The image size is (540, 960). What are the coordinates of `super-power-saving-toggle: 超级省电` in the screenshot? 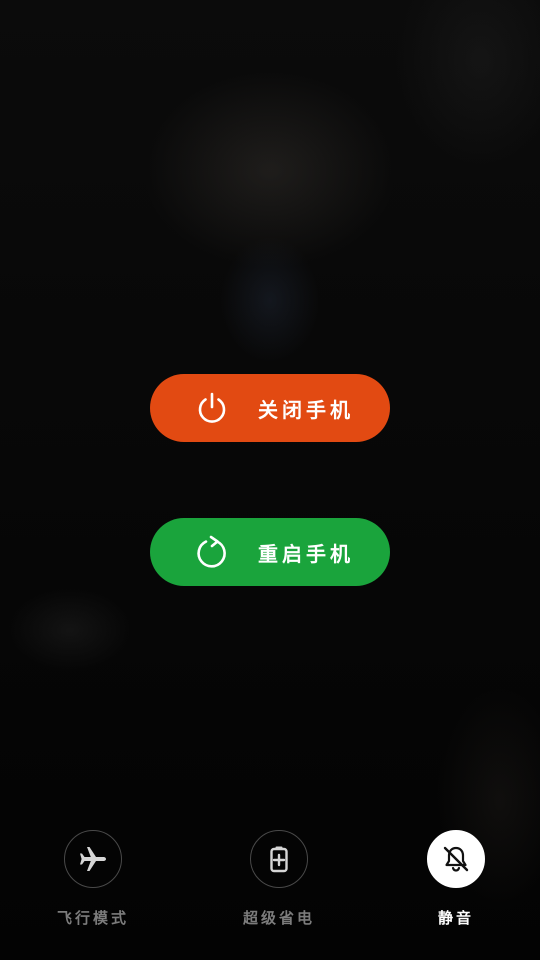 It's located at (279, 879).